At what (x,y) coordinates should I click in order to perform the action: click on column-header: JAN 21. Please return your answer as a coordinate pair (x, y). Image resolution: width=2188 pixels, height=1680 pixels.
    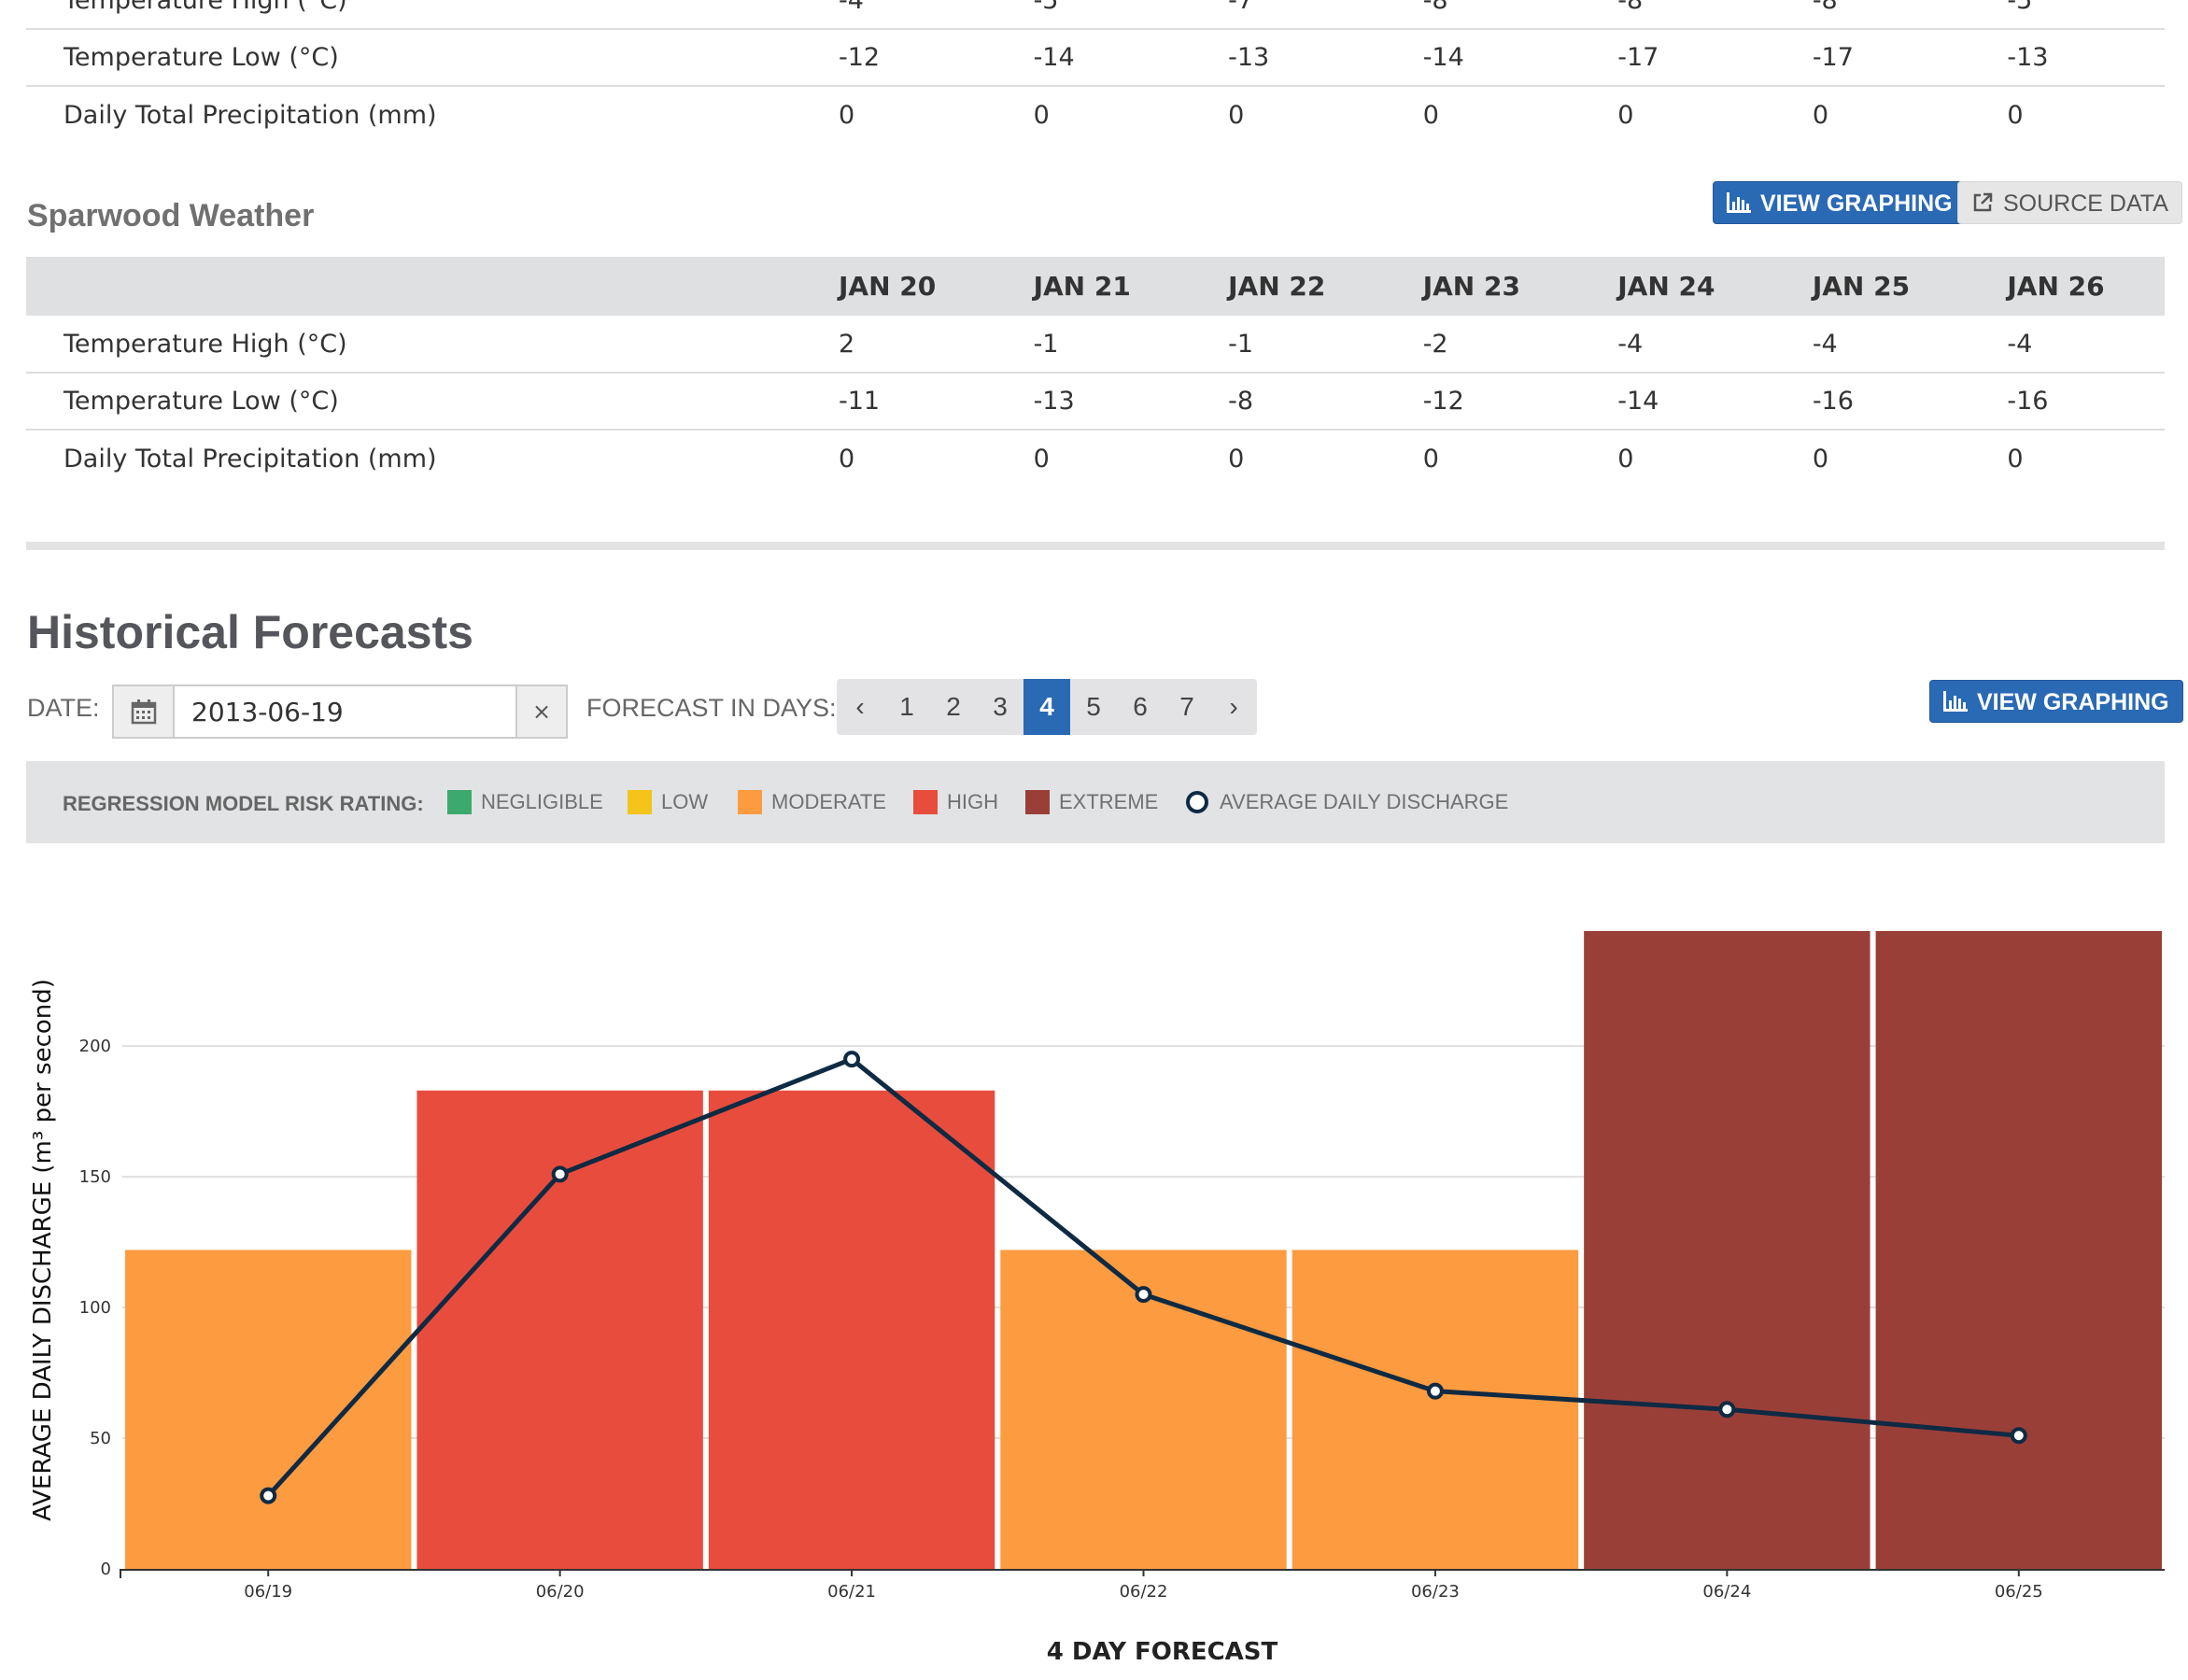
    Looking at the image, I should click on (1093, 286).